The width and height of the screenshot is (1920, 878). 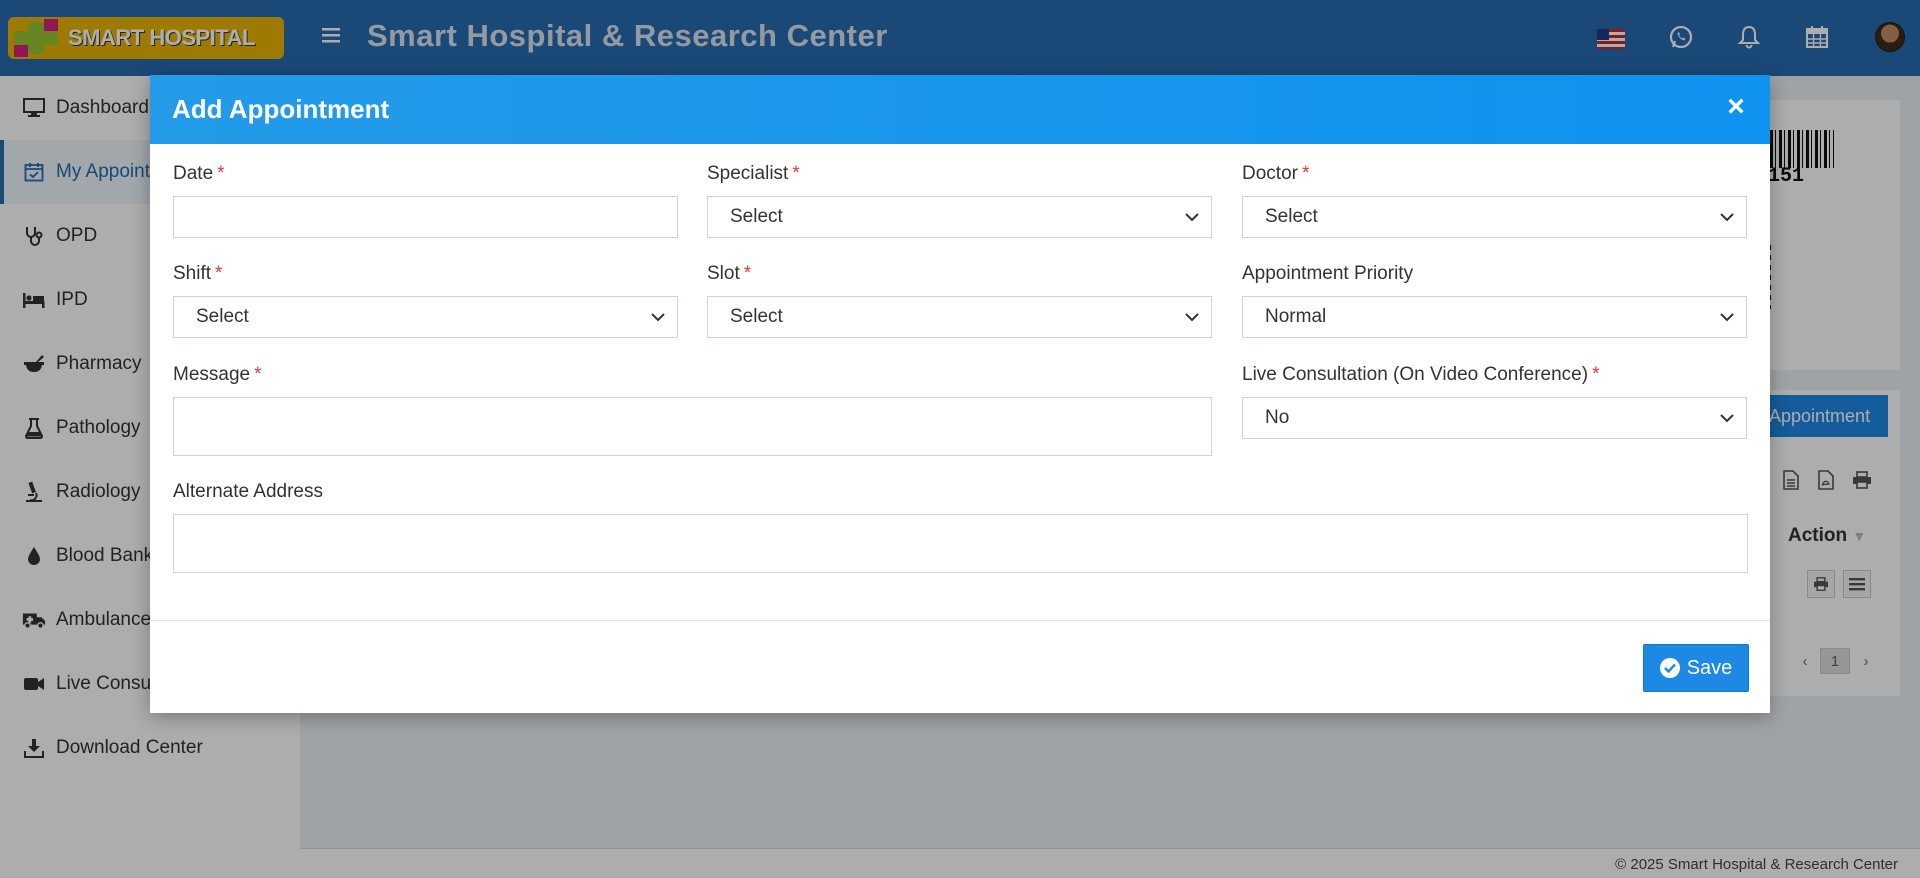 What do you see at coordinates (959, 317) in the screenshot?
I see `slot-select: Select` at bounding box center [959, 317].